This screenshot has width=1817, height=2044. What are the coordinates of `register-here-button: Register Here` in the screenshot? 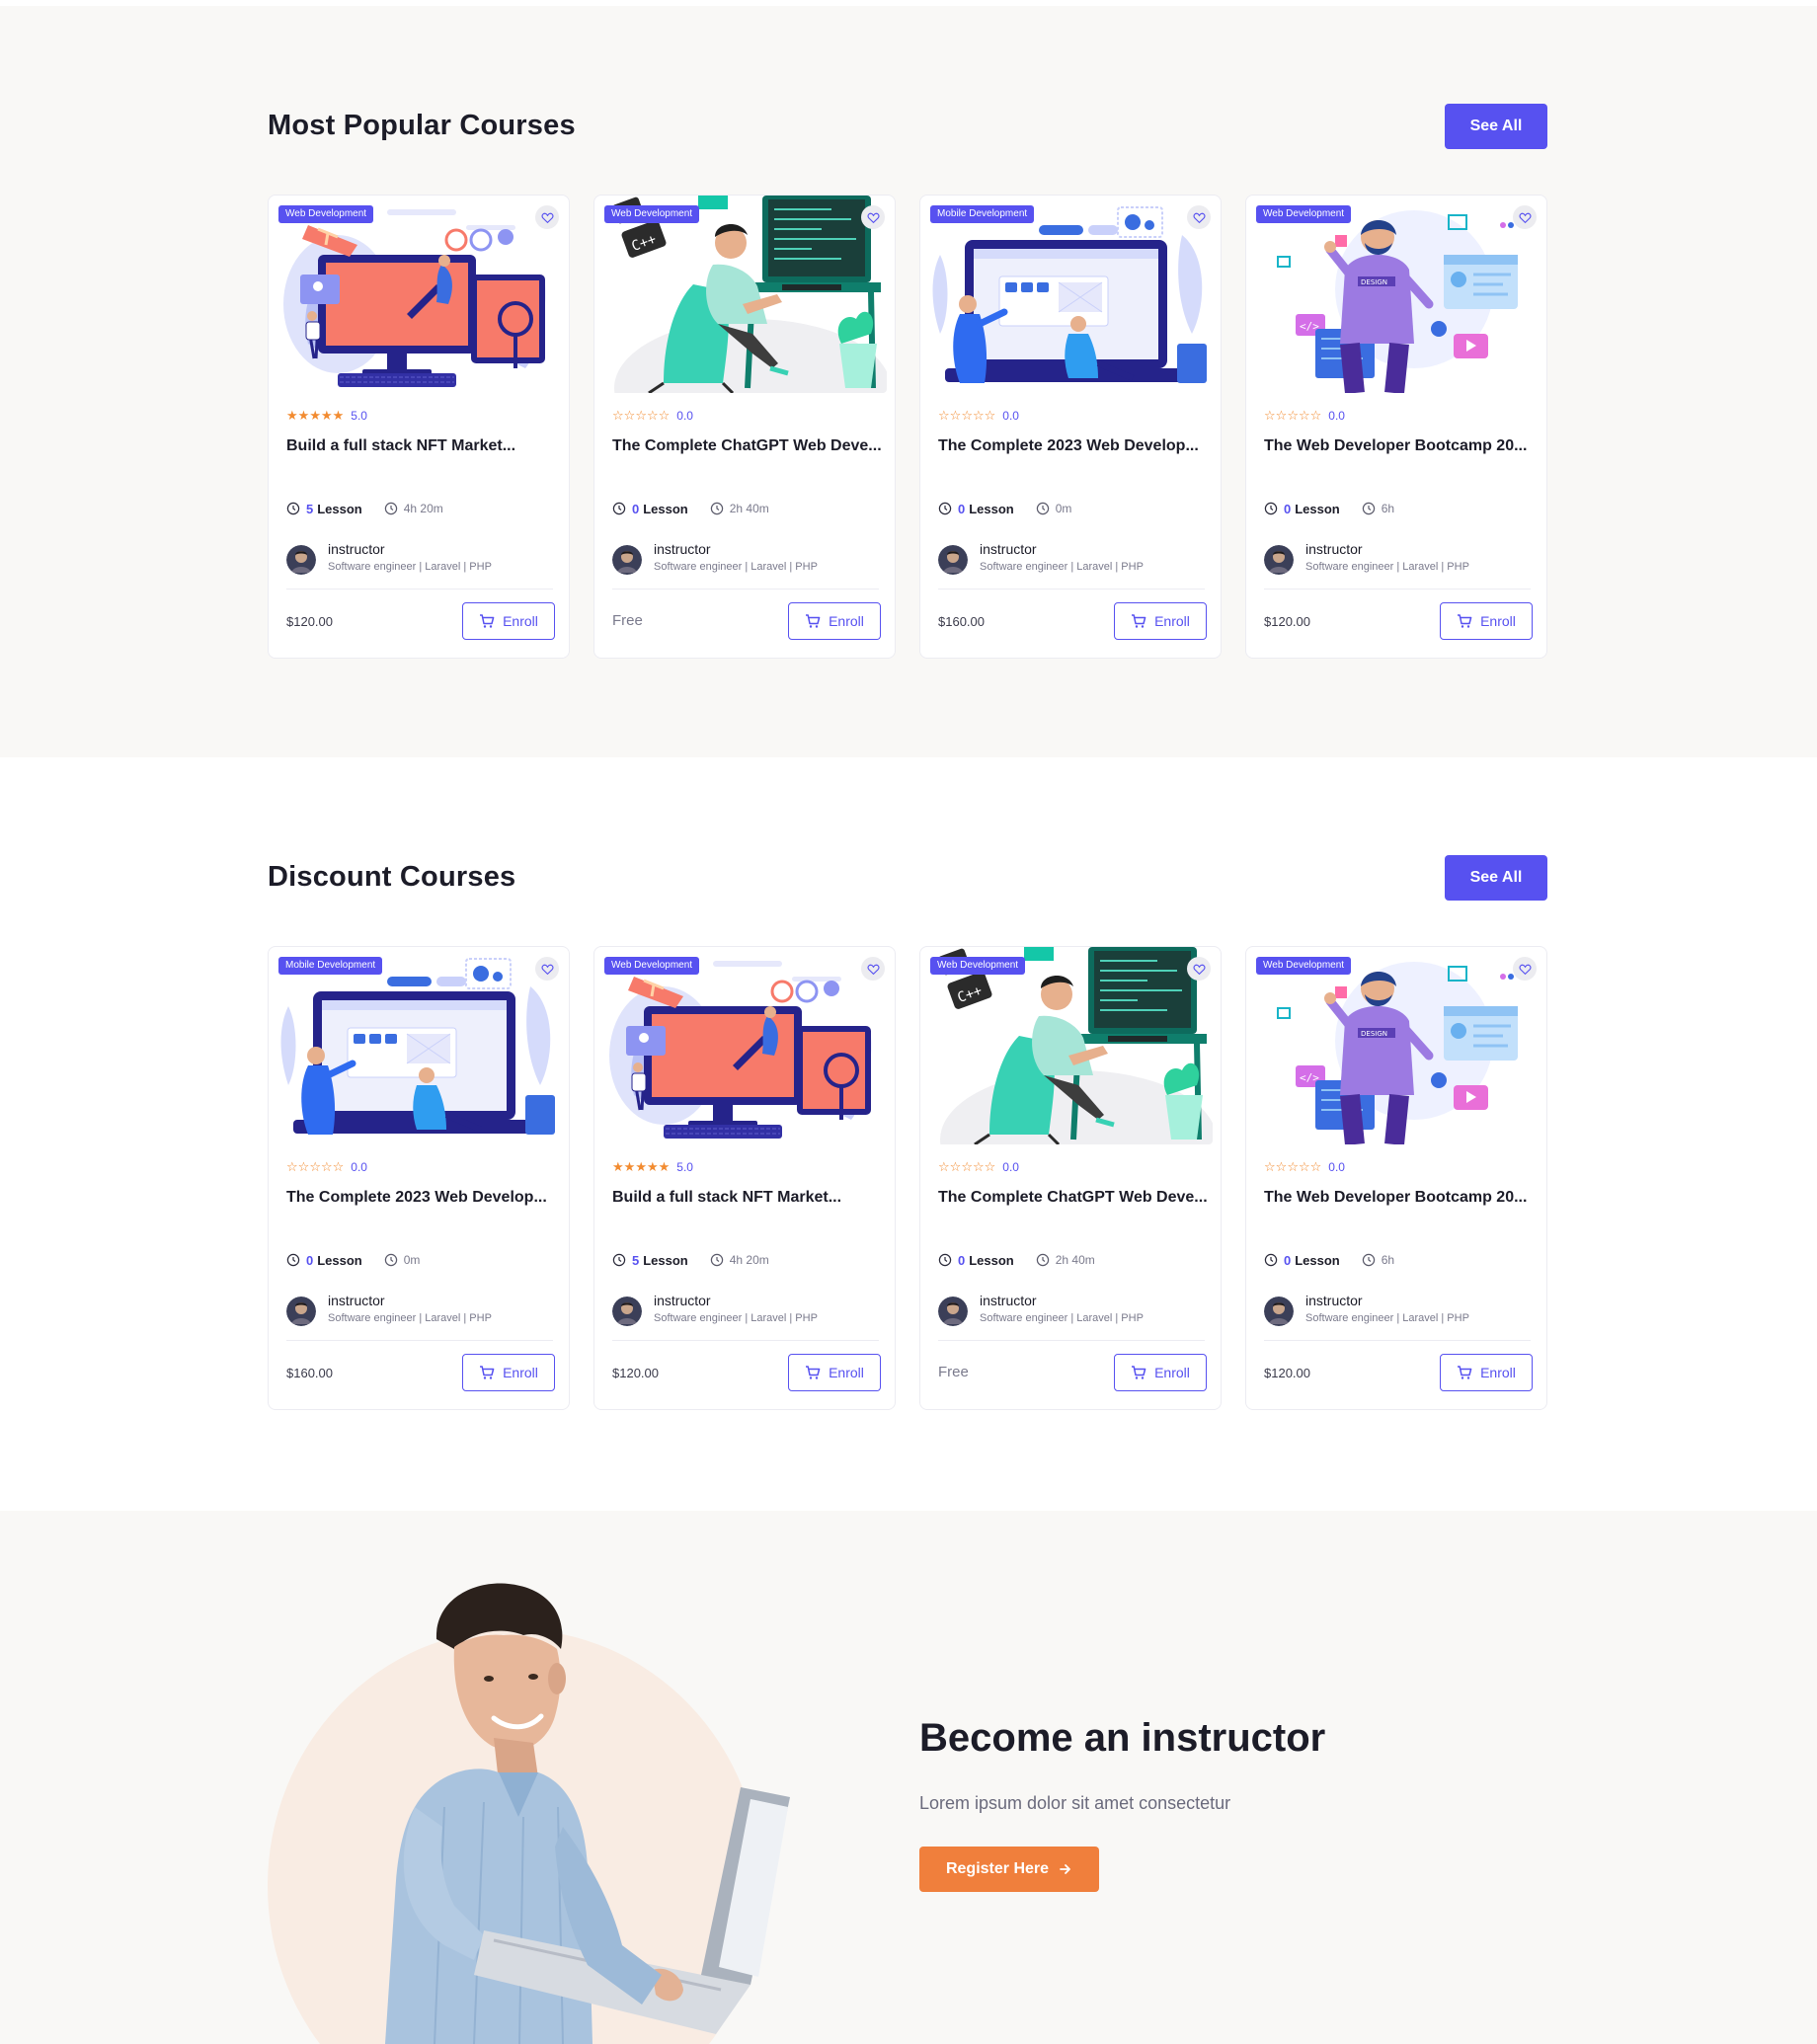 It's located at (1009, 1870).